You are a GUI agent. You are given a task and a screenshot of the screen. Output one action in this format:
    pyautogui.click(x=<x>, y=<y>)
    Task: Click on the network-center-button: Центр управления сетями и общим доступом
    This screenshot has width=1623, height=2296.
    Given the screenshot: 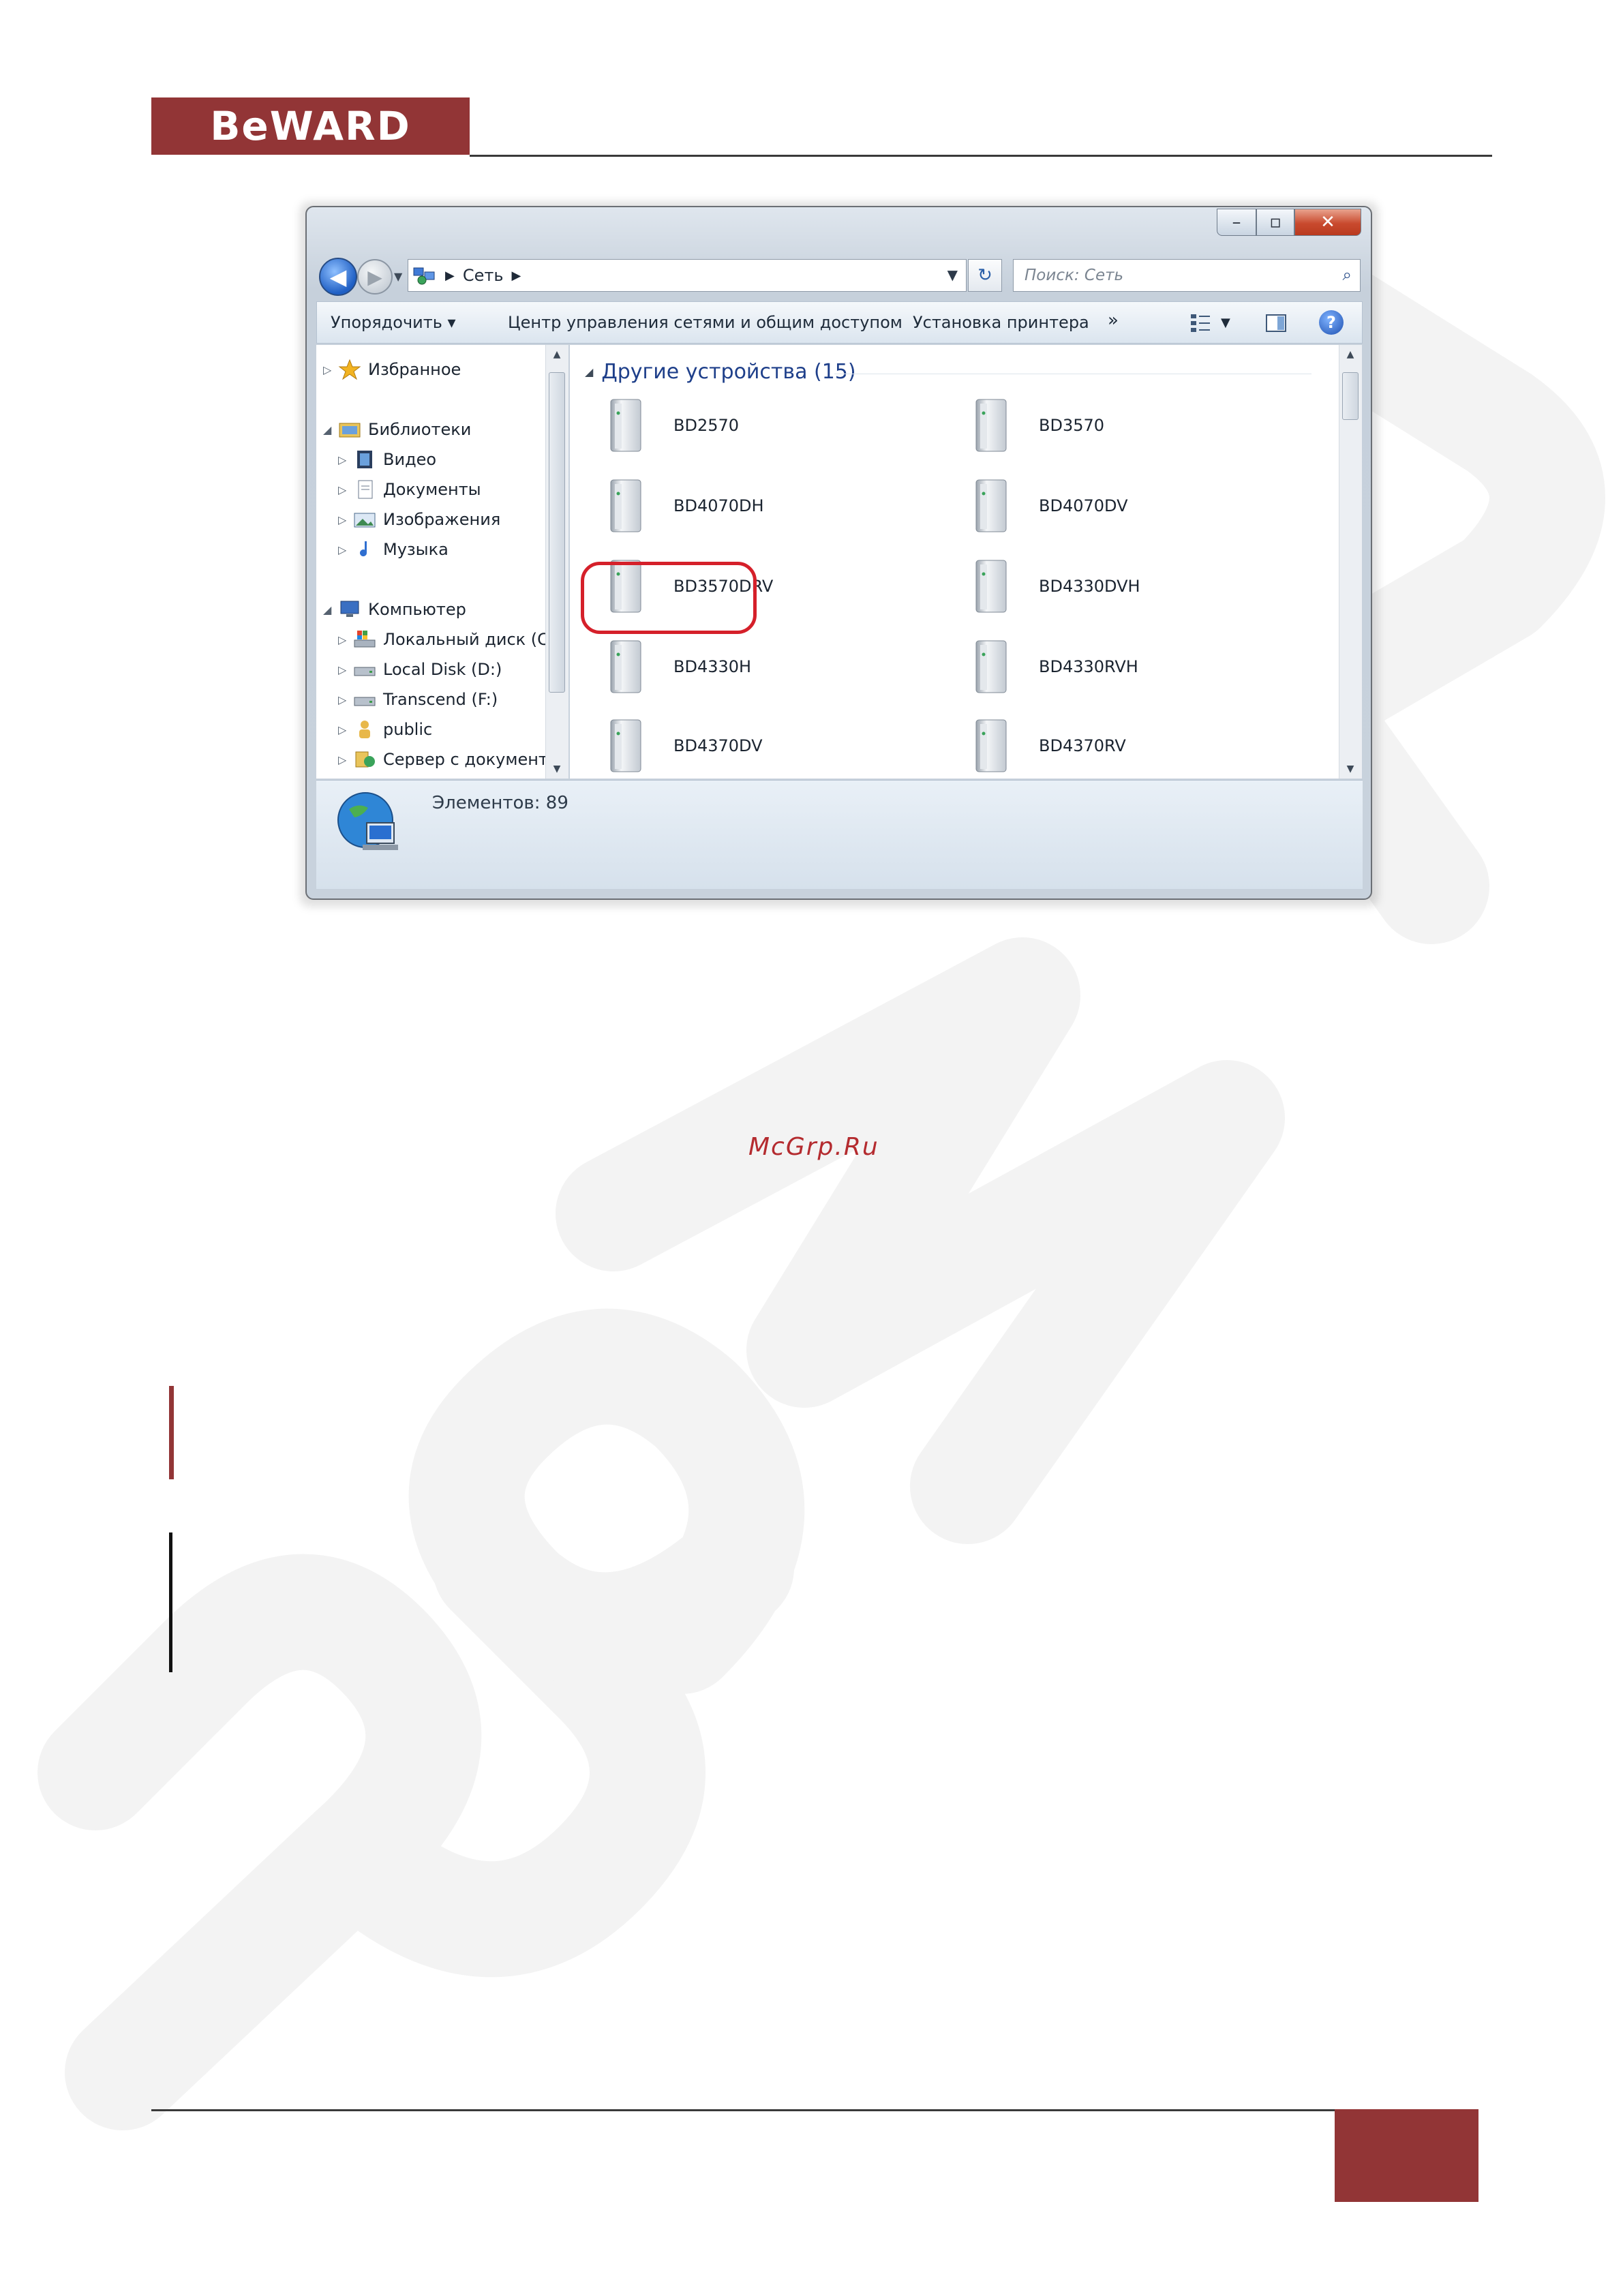 What is the action you would take?
    pyautogui.click(x=705, y=322)
    